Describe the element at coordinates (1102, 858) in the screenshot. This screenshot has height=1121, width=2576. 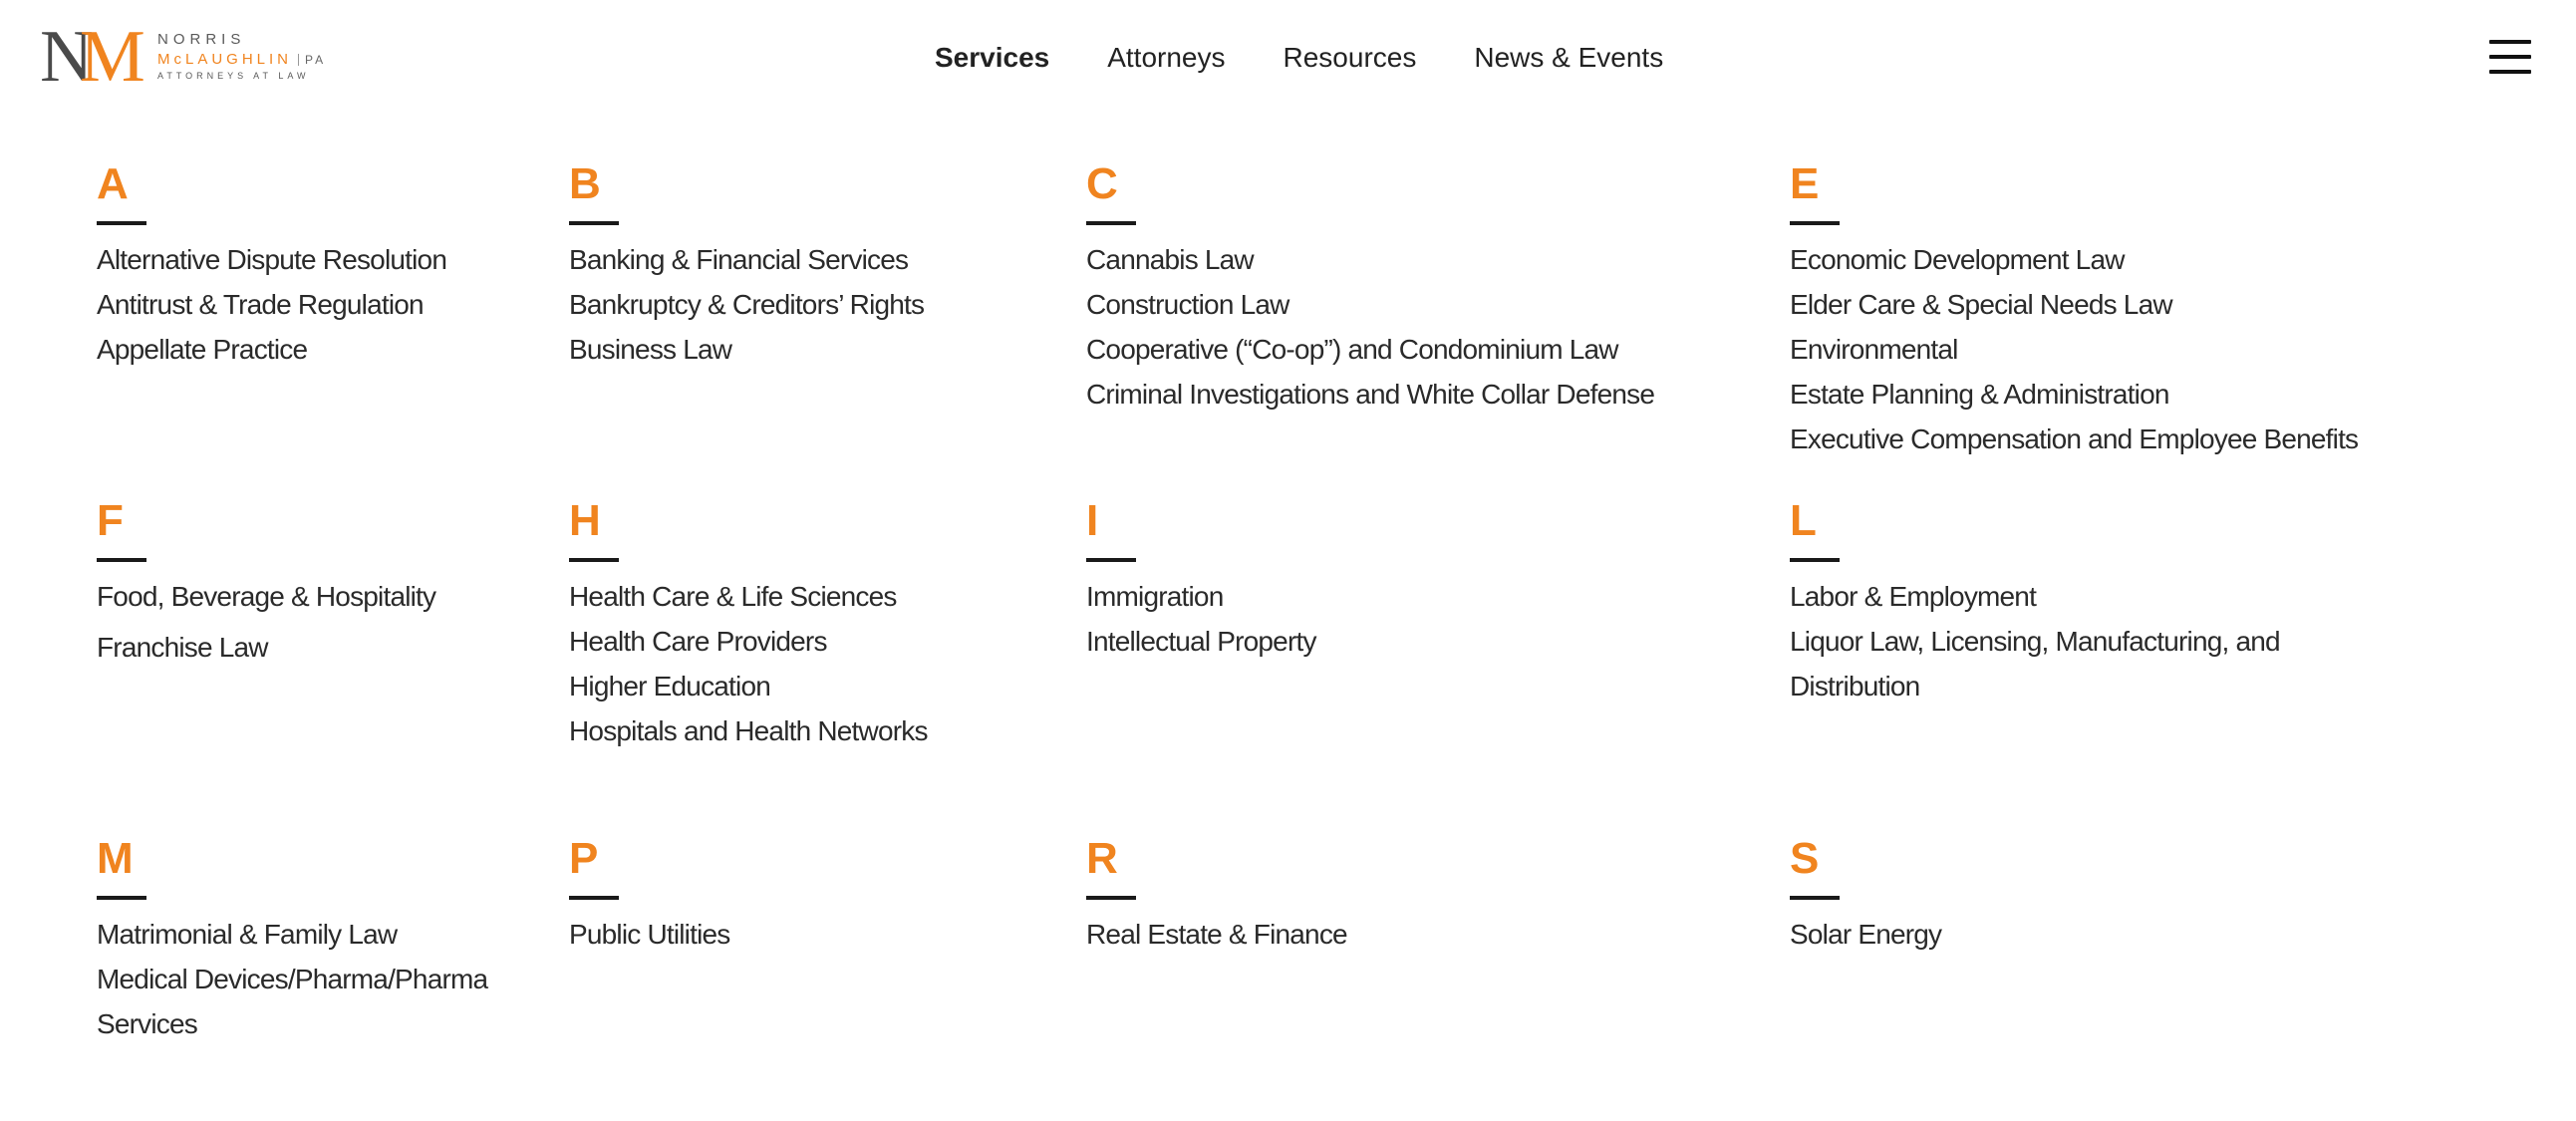
I see `group-letter: R` at that location.